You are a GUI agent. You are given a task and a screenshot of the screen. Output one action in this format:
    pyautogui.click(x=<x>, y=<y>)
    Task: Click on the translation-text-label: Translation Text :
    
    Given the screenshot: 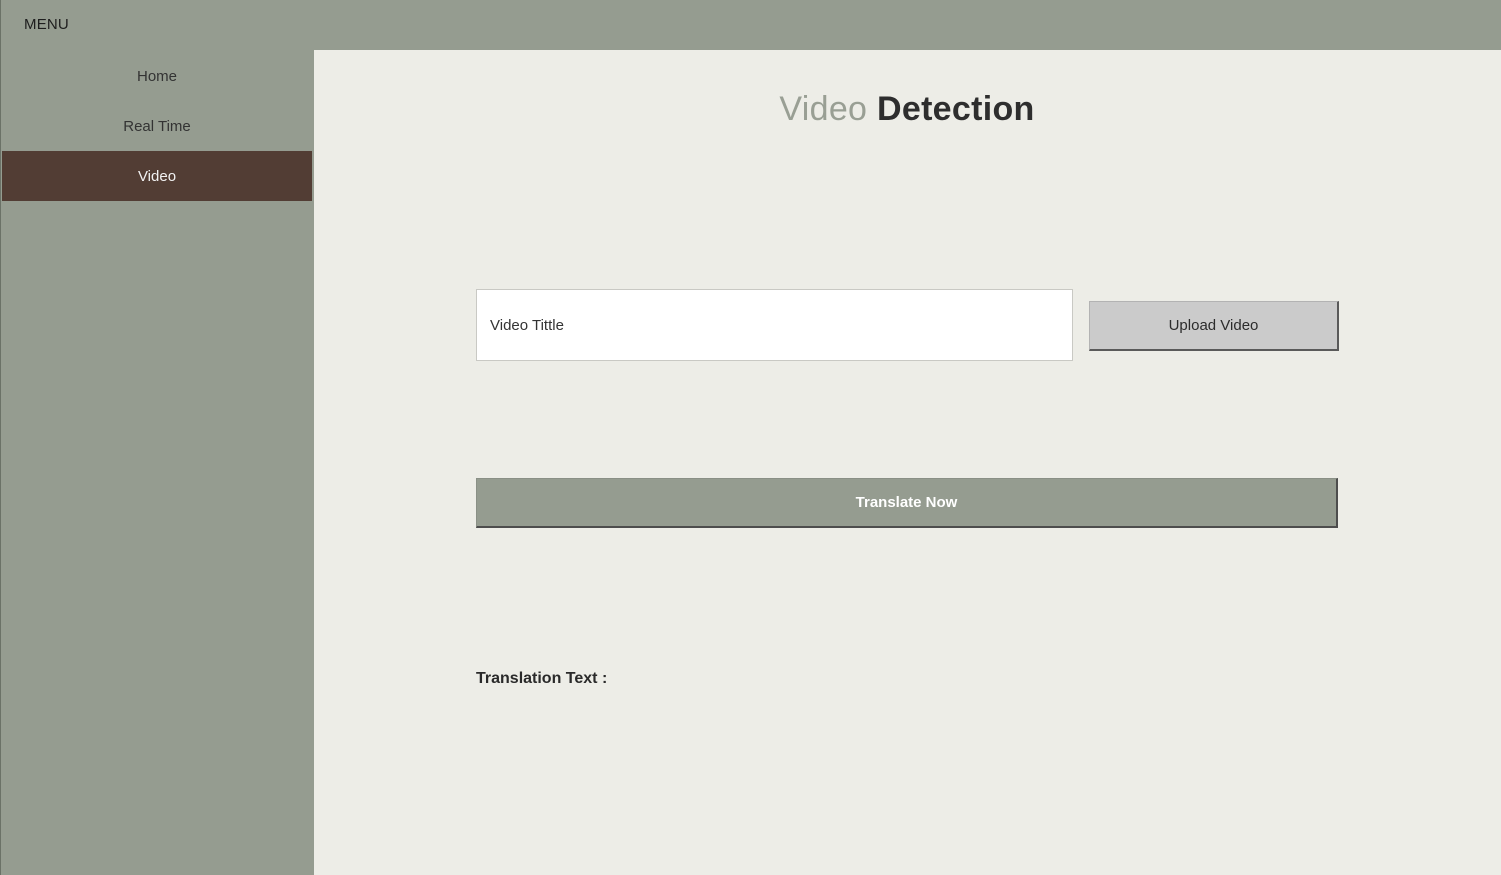 What is the action you would take?
    pyautogui.click(x=542, y=678)
    